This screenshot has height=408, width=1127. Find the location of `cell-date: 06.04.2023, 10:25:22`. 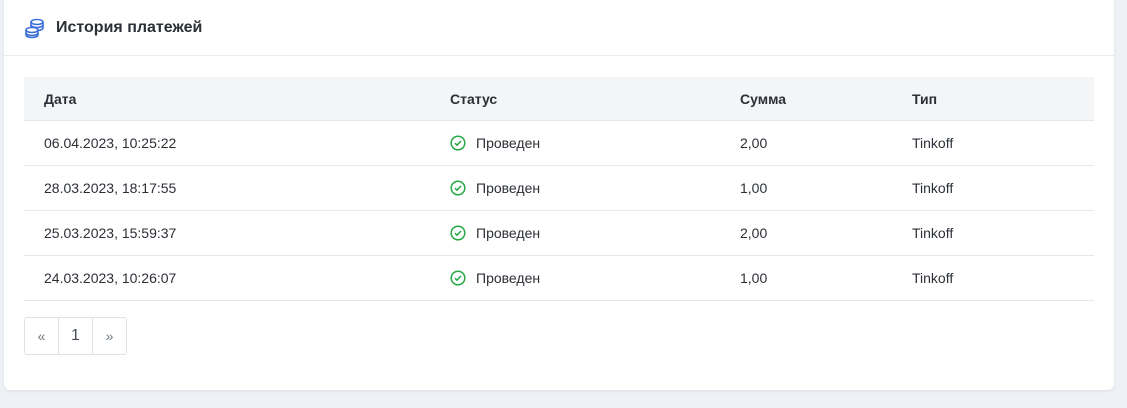

cell-date: 06.04.2023, 10:25:22 is located at coordinates (227, 143).